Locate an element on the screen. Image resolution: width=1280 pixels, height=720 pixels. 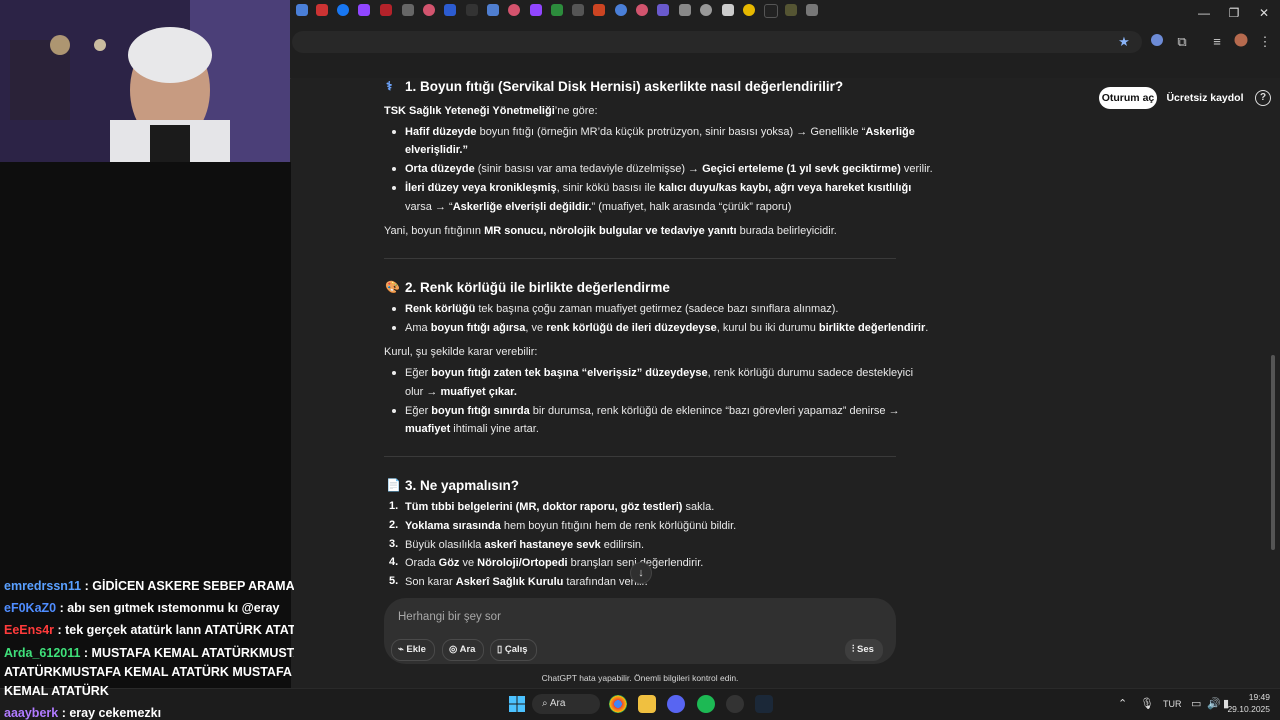
chat-text: : MUSTAFA KEMAL ATATÜRKMUSTA is located at coordinates (187, 653).